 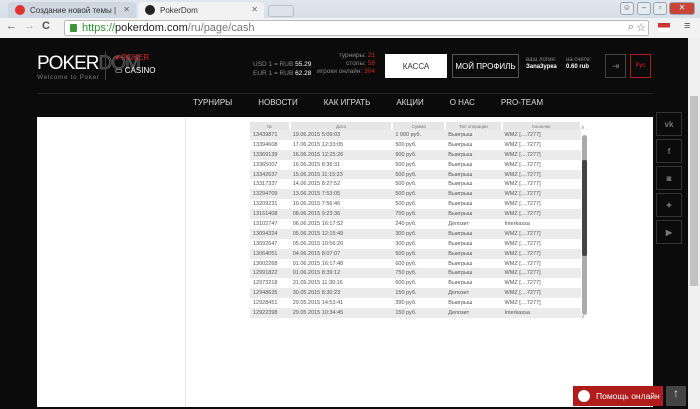 What do you see at coordinates (46, 26) in the screenshot?
I see `reload-button: C` at bounding box center [46, 26].